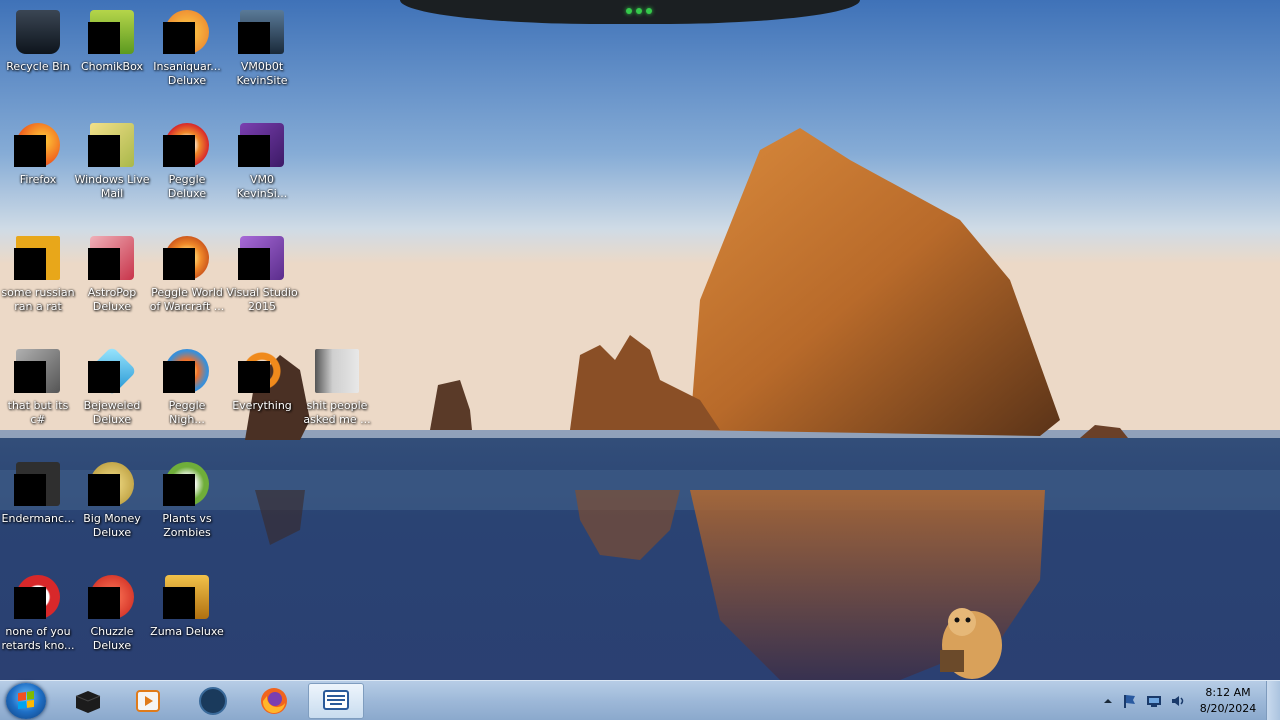 The height and width of the screenshot is (720, 1280). Describe the element at coordinates (112, 186) in the screenshot. I see `desktop-icon-label: Windows Live Mail` at that location.